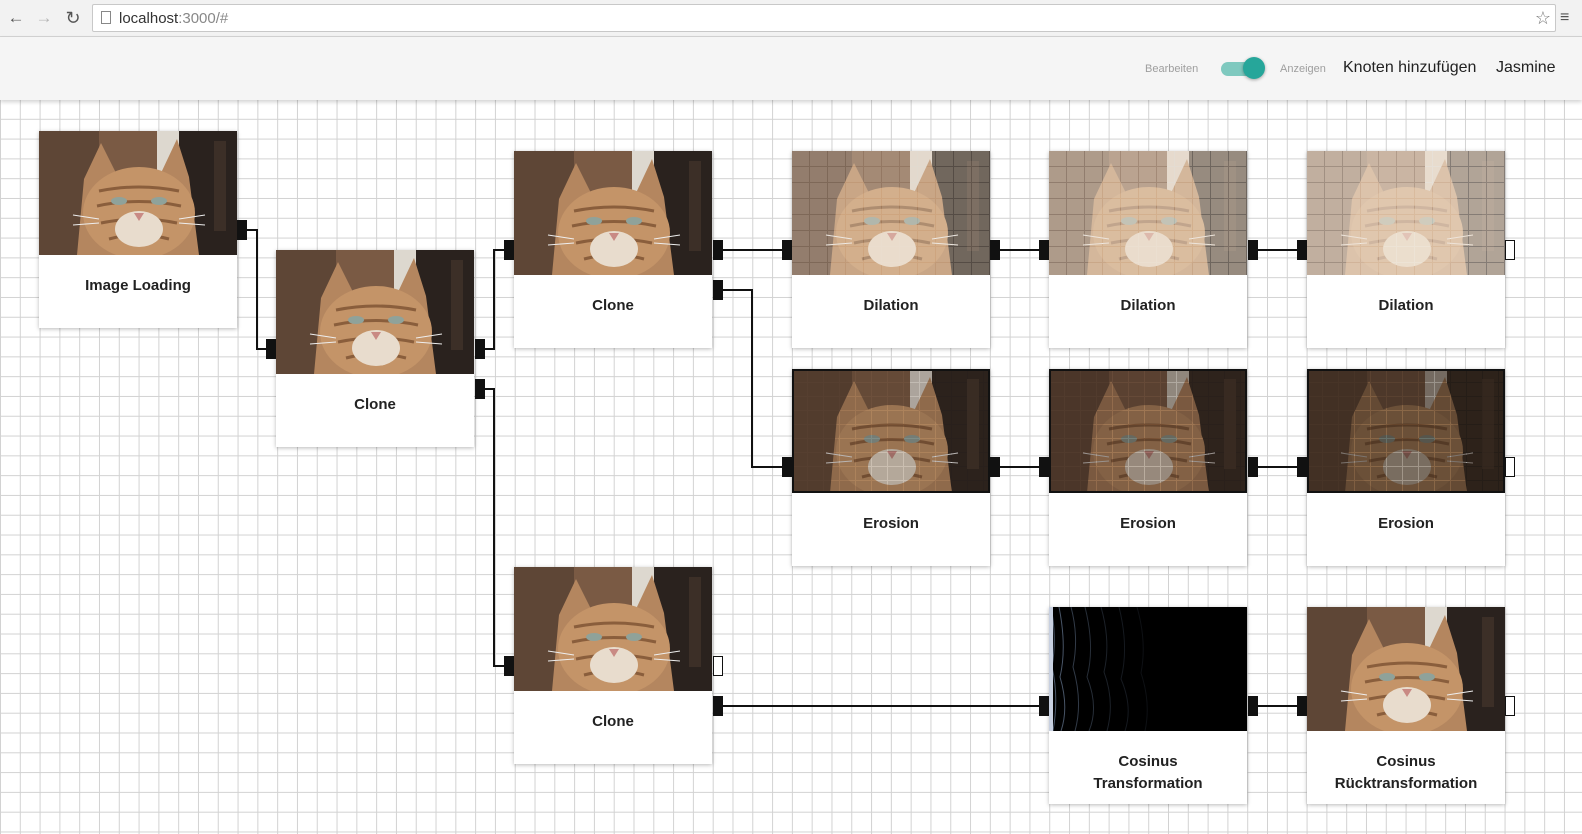 This screenshot has height=834, width=1582. I want to click on url-text: localhost:3000/#, so click(173, 18).